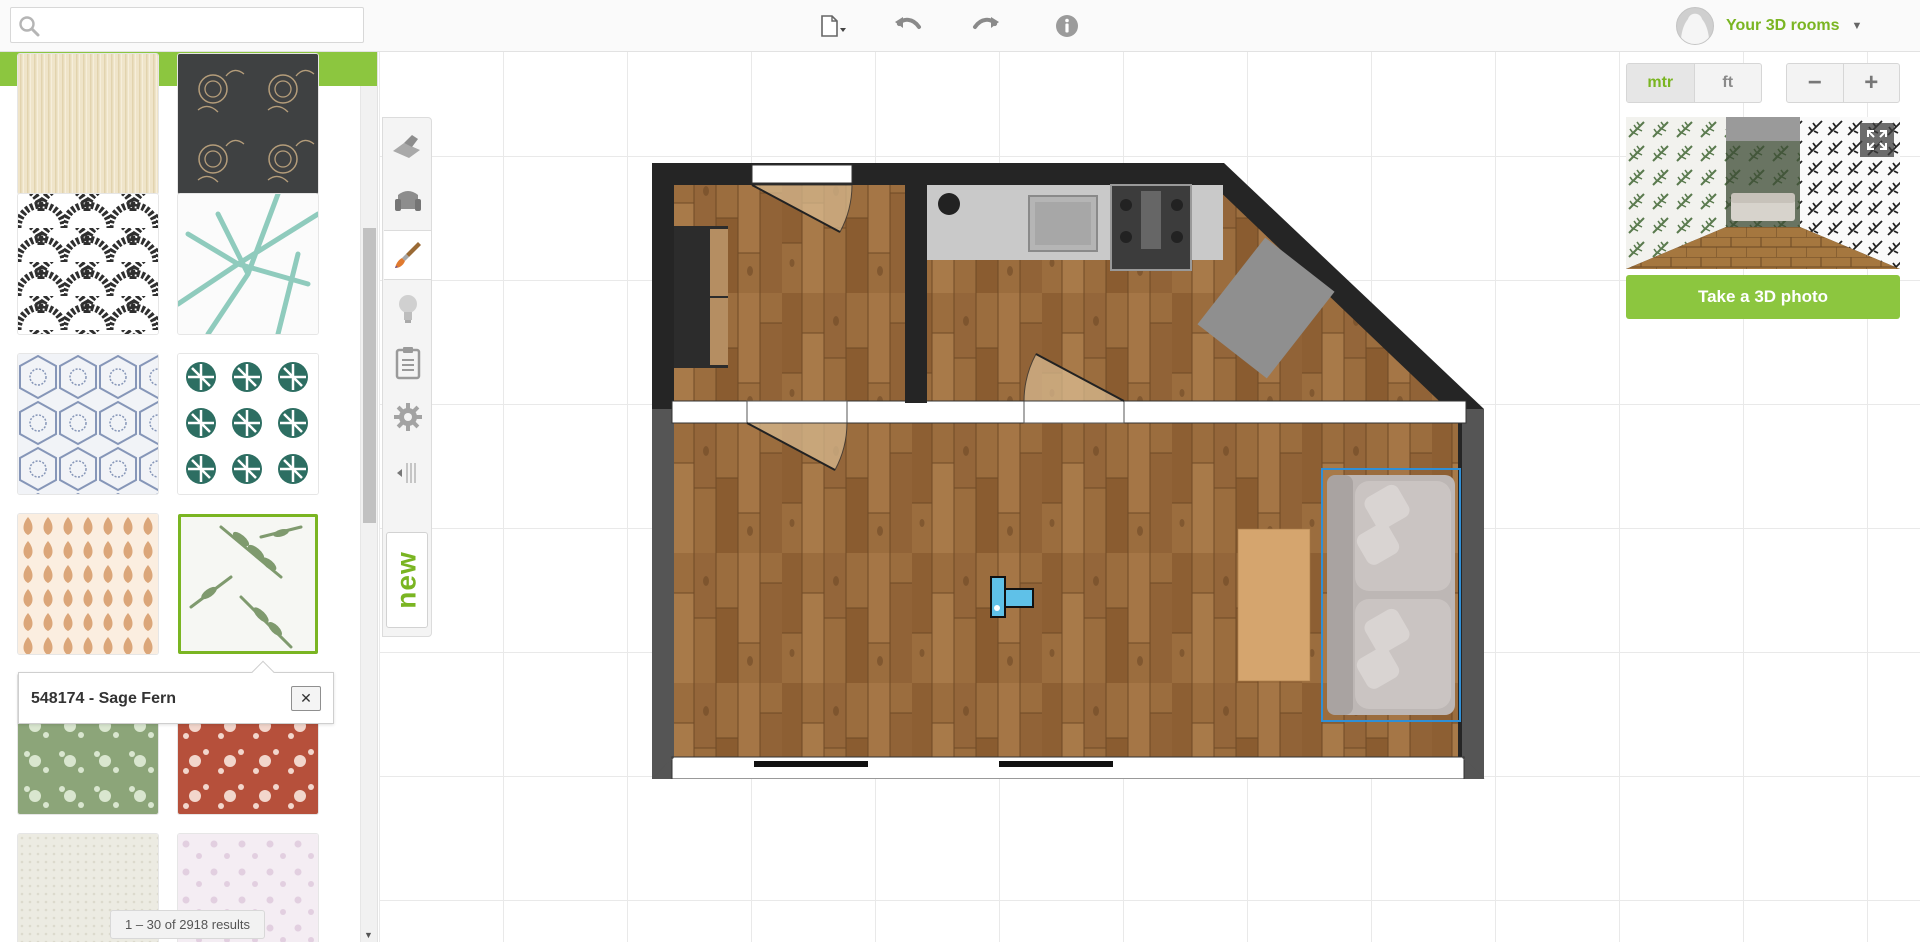 Image resolution: width=1920 pixels, height=942 pixels. I want to click on redo-button, so click(986, 26).